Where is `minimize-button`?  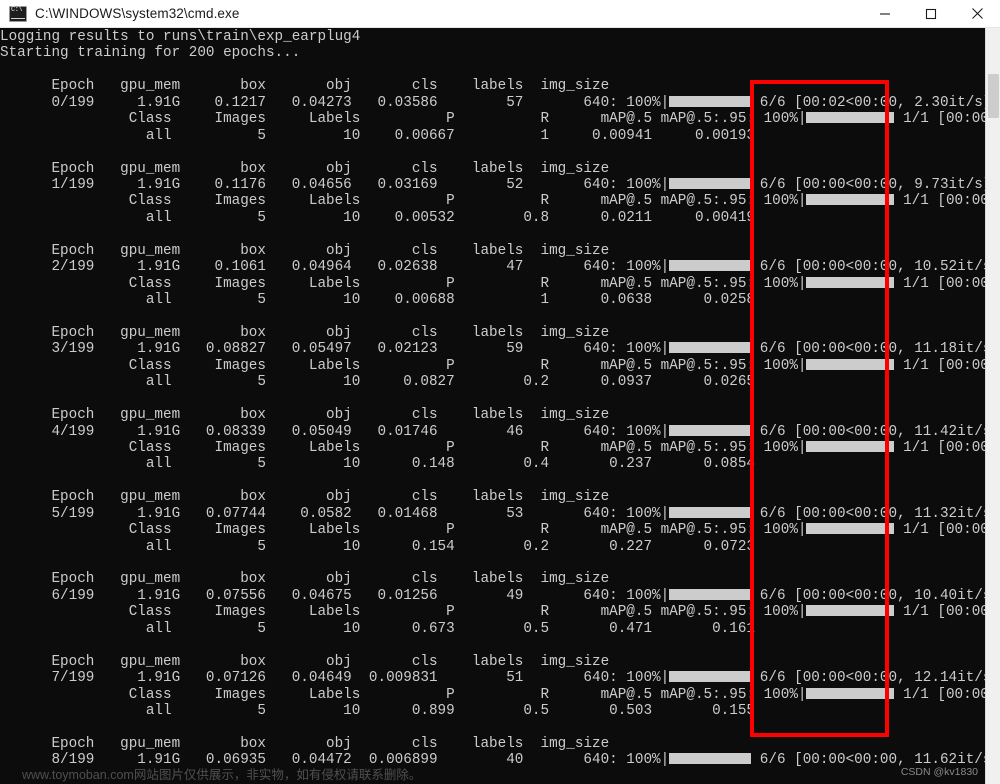
minimize-button is located at coordinates (885, 14).